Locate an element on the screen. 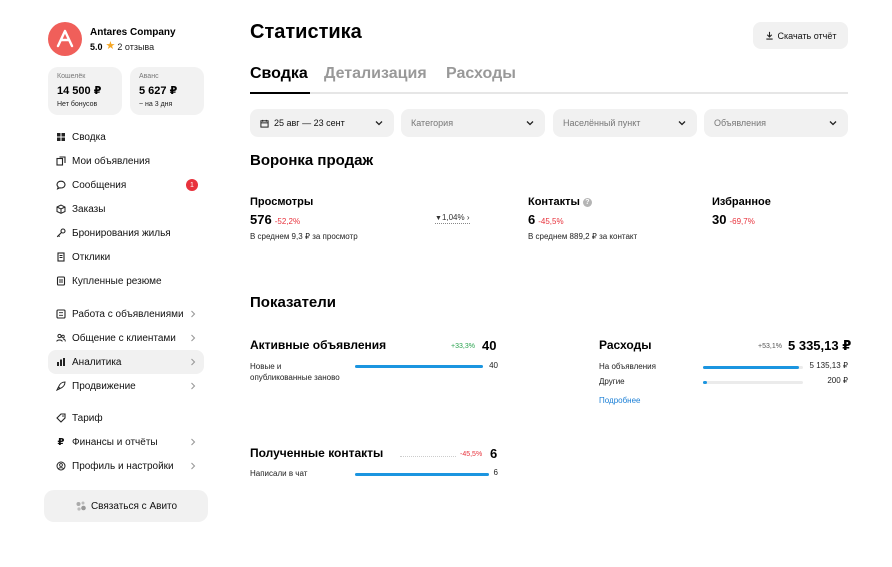 The width and height of the screenshot is (892, 567). contacts-label-row: Контакты? is located at coordinates (560, 202).